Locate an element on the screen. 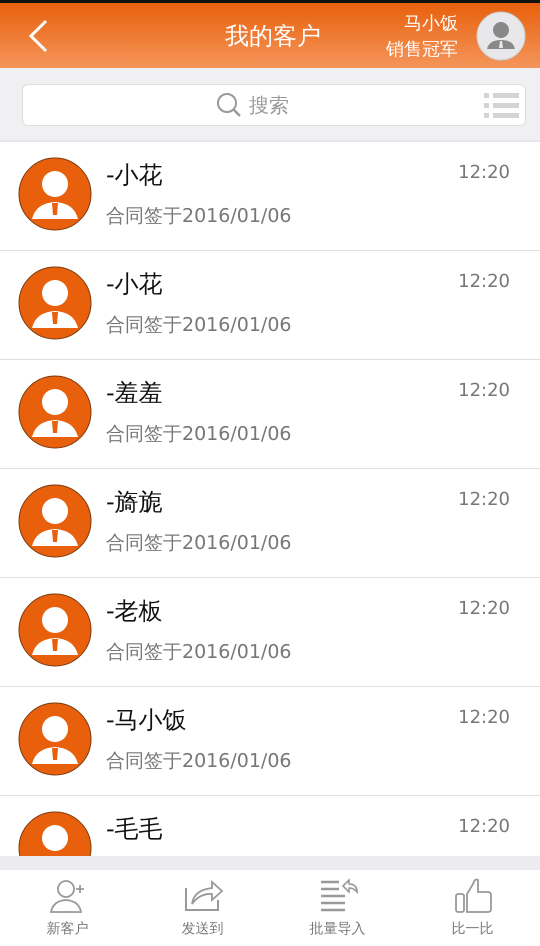 The width and height of the screenshot is (540, 946). customer-row: -旖旎 合同签于2016/01/06 12:20 is located at coordinates (270, 523).